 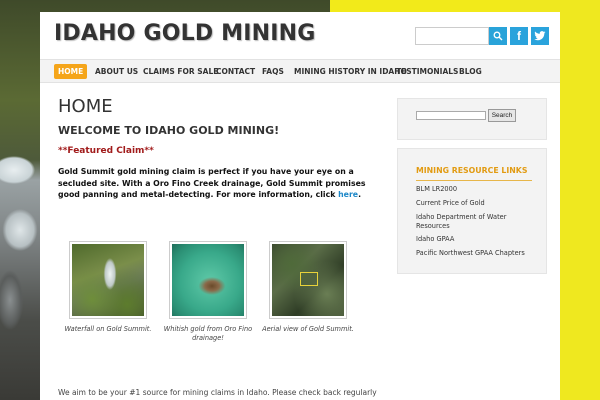 I want to click on nav-faqs: FAQS, so click(x=273, y=71).